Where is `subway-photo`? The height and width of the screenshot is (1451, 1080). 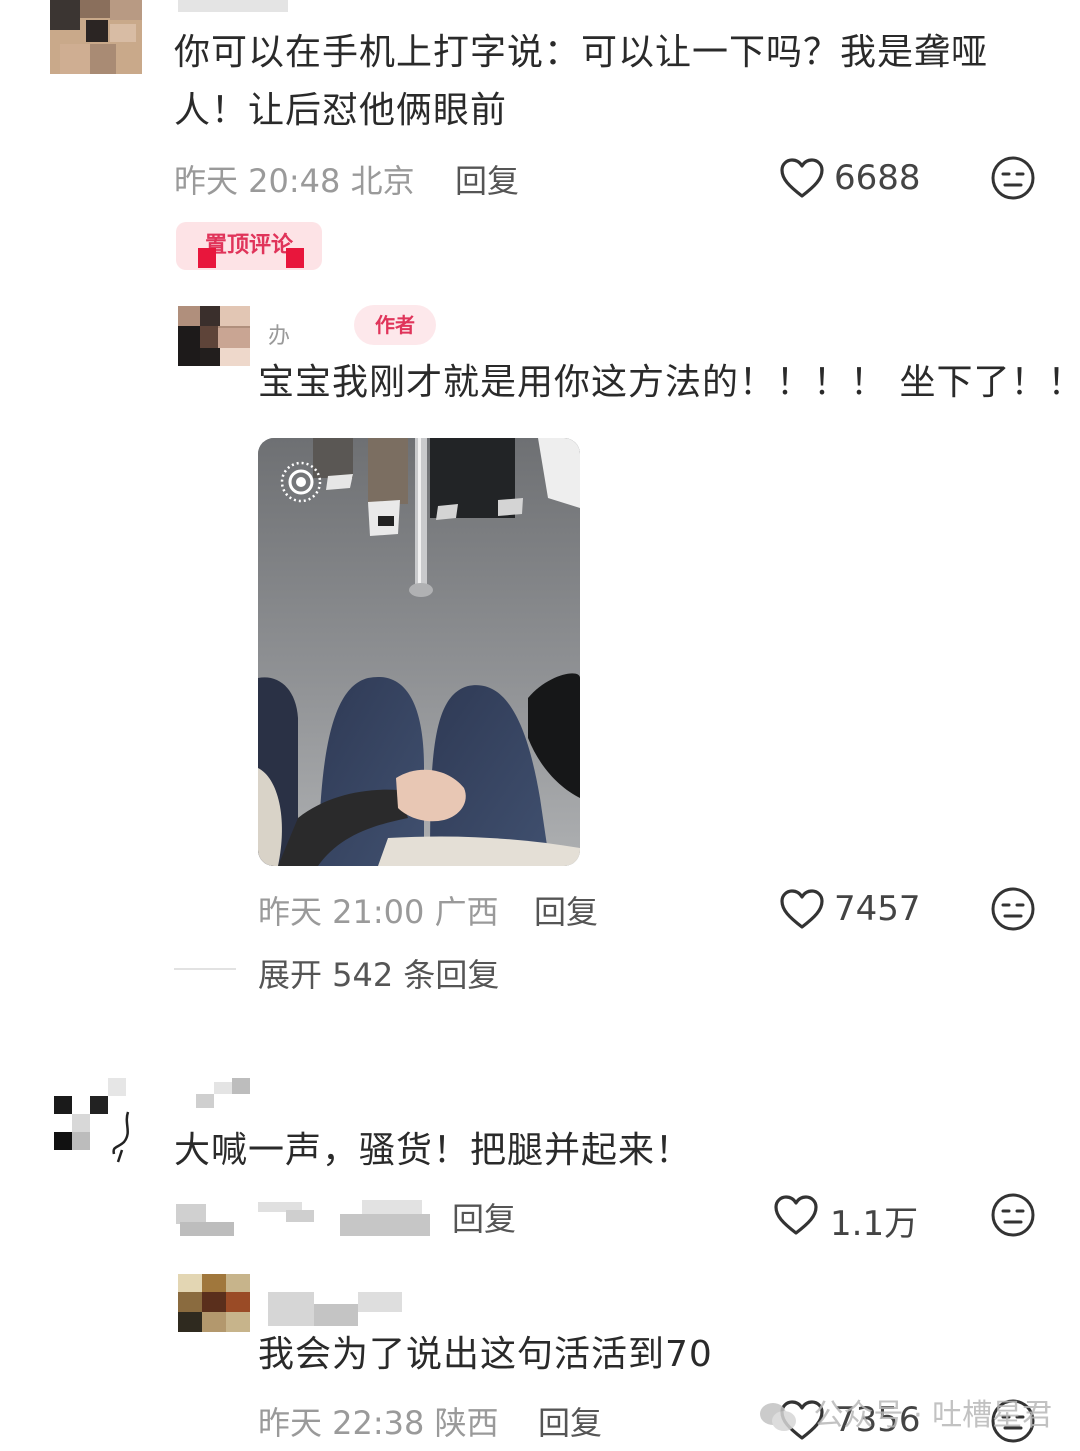 subway-photo is located at coordinates (419, 652).